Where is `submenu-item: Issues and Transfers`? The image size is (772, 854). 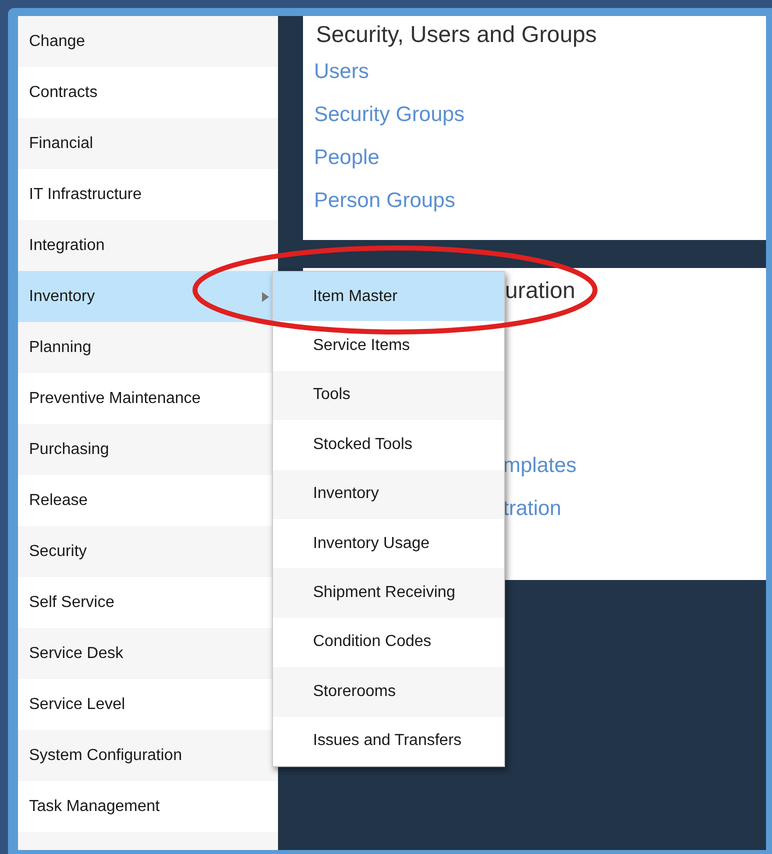 submenu-item: Issues and Transfers is located at coordinates (388, 741).